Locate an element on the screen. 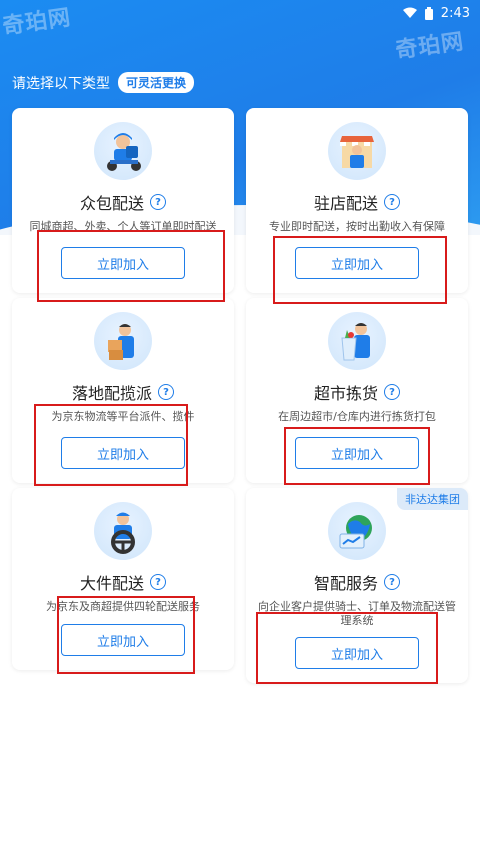 This screenshot has height=853, width=480. card-last-mile-pickup: 落地配揽派 ? 为京东物流等平台派件、揽件 立即加入 is located at coordinates (123, 390).